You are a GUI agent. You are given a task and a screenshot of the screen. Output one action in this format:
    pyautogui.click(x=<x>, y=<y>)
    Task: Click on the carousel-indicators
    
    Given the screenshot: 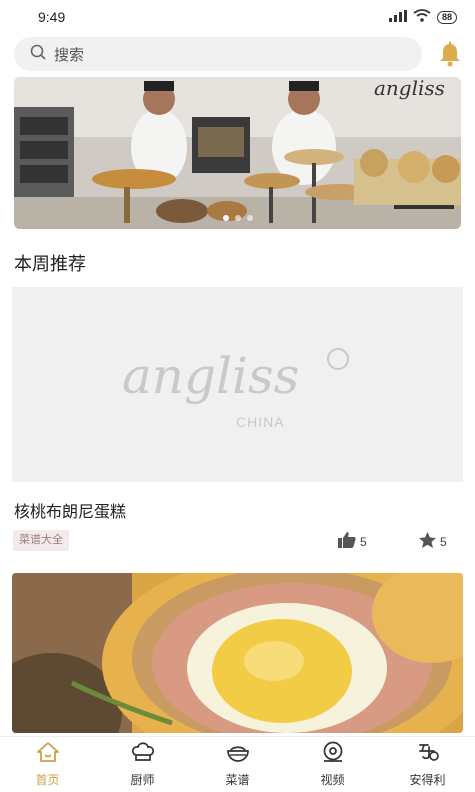 What is the action you would take?
    pyautogui.click(x=237, y=218)
    